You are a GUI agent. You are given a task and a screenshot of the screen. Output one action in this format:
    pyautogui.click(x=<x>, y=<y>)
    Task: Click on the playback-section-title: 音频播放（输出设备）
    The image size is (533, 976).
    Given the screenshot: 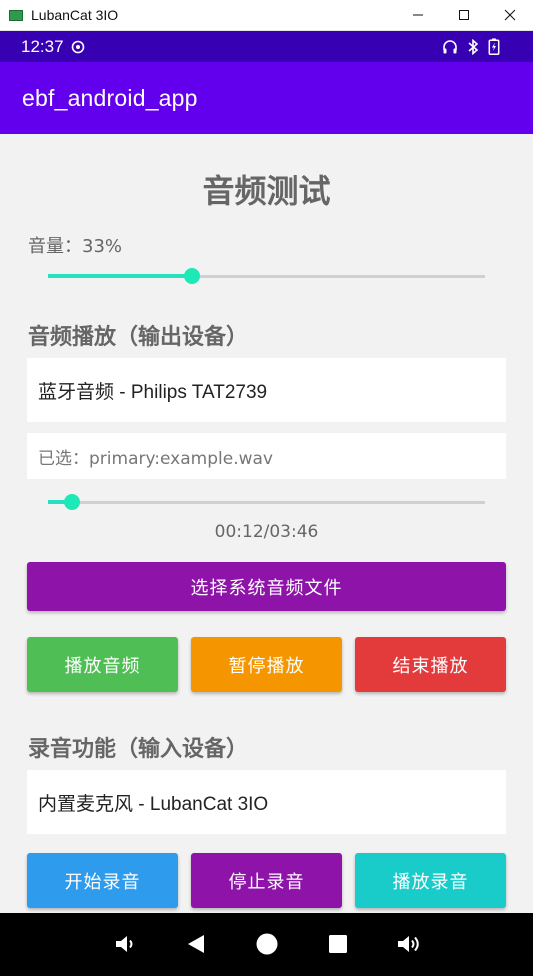 What is the action you would take?
    pyautogui.click(x=138, y=337)
    